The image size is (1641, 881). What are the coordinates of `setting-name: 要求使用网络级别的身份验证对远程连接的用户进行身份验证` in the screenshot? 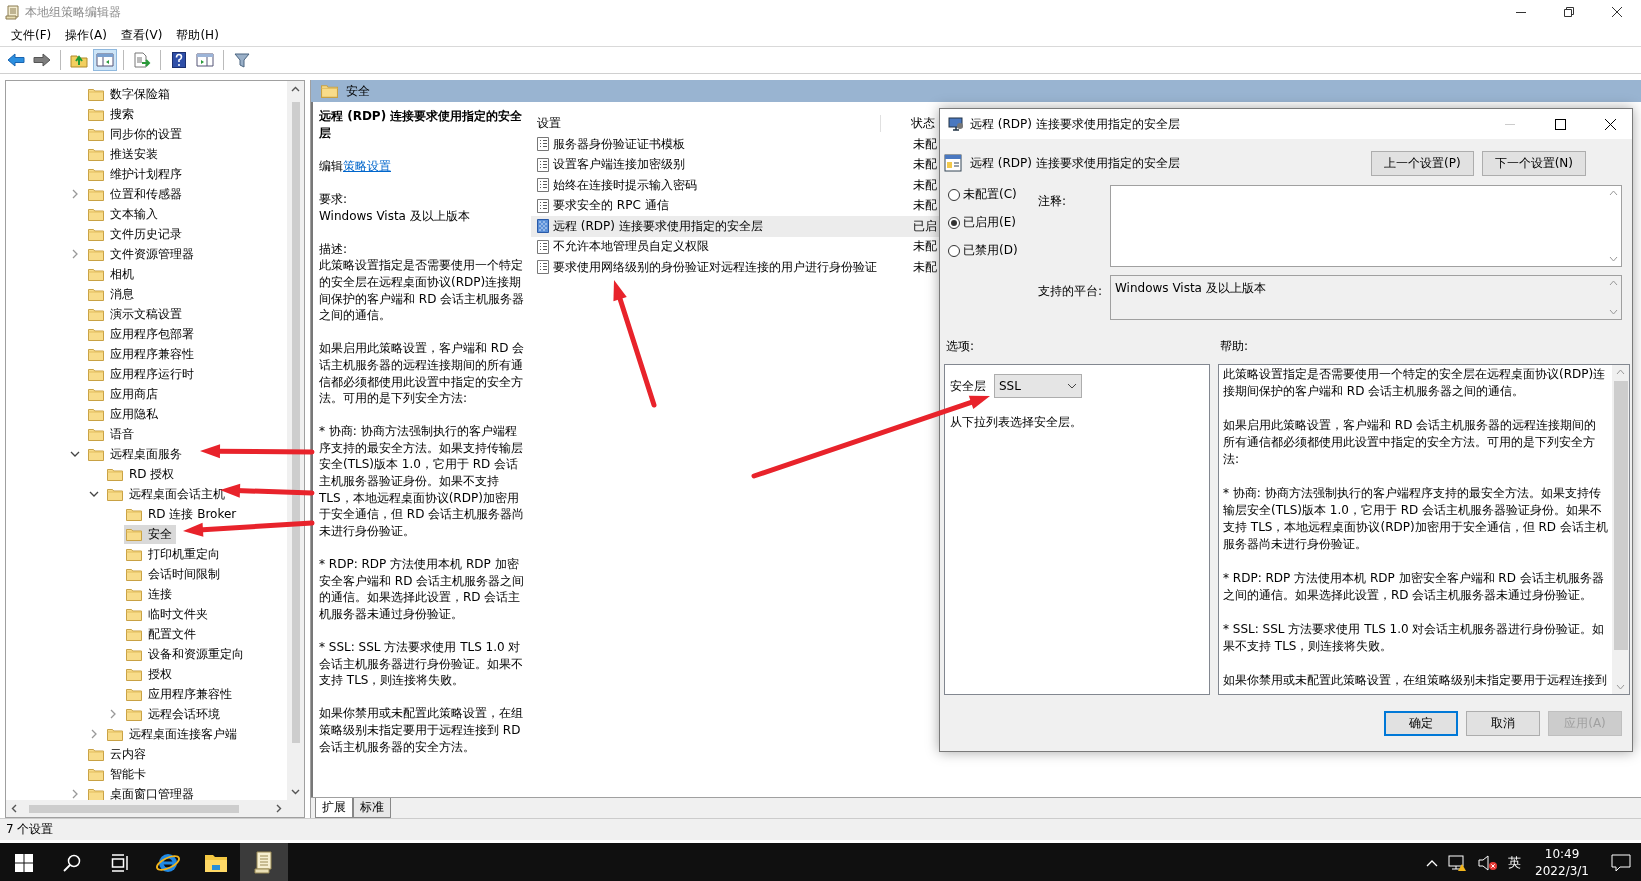 It's located at (715, 267).